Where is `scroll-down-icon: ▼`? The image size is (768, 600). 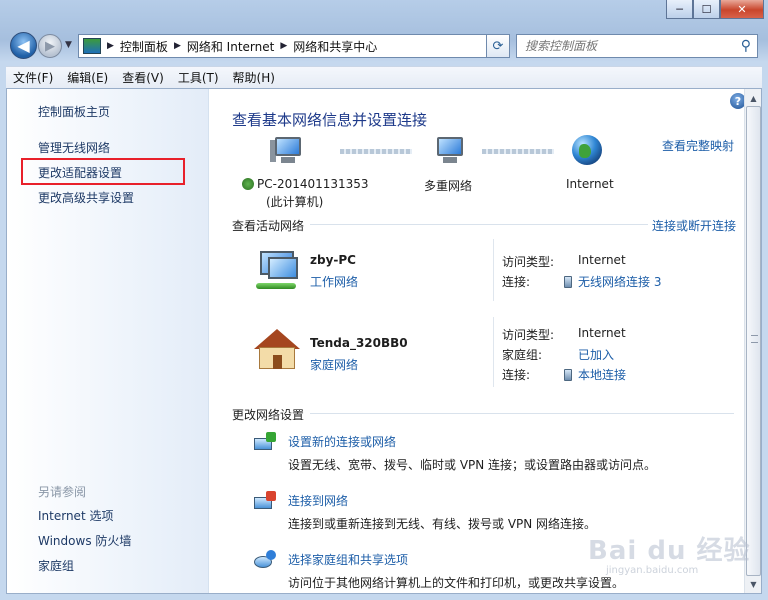
scroll-down-icon: ▼ is located at coordinates (753, 584).